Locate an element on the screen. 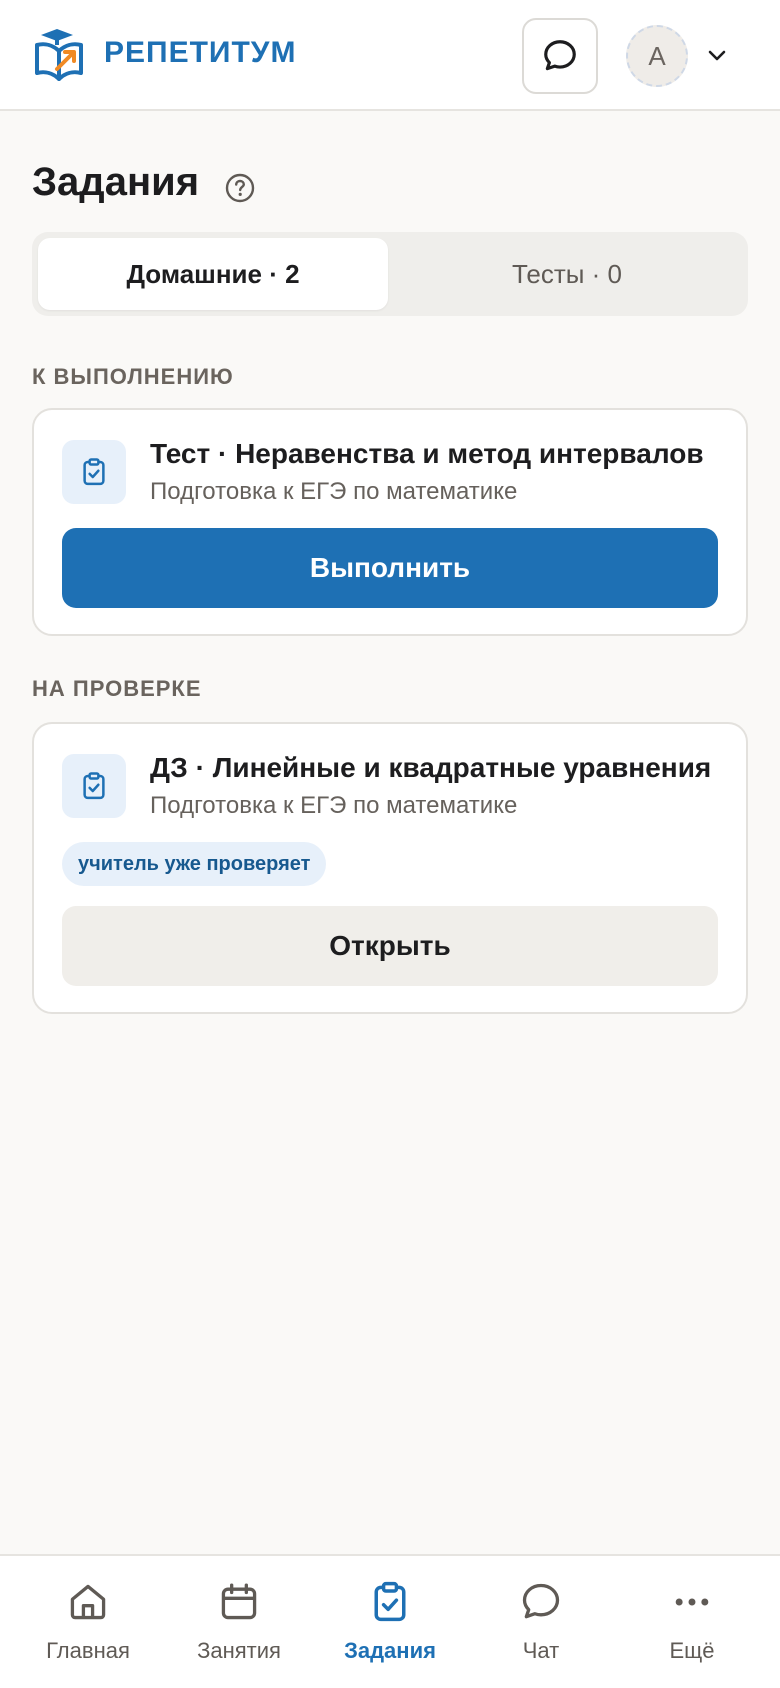  bottom-navigation: Главная Занятия Задания Чат Ещё is located at coordinates (390, 1621).